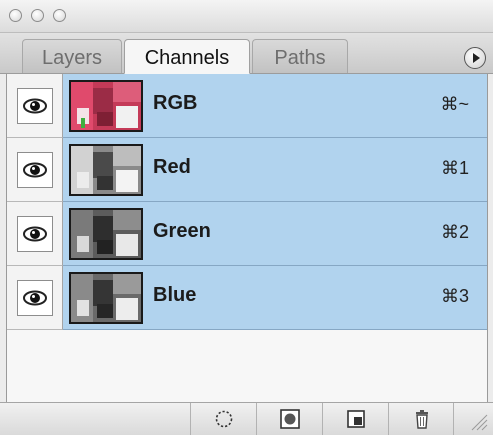 The height and width of the screenshot is (435, 493). I want to click on tab-channels-label: Channels, so click(187, 58).